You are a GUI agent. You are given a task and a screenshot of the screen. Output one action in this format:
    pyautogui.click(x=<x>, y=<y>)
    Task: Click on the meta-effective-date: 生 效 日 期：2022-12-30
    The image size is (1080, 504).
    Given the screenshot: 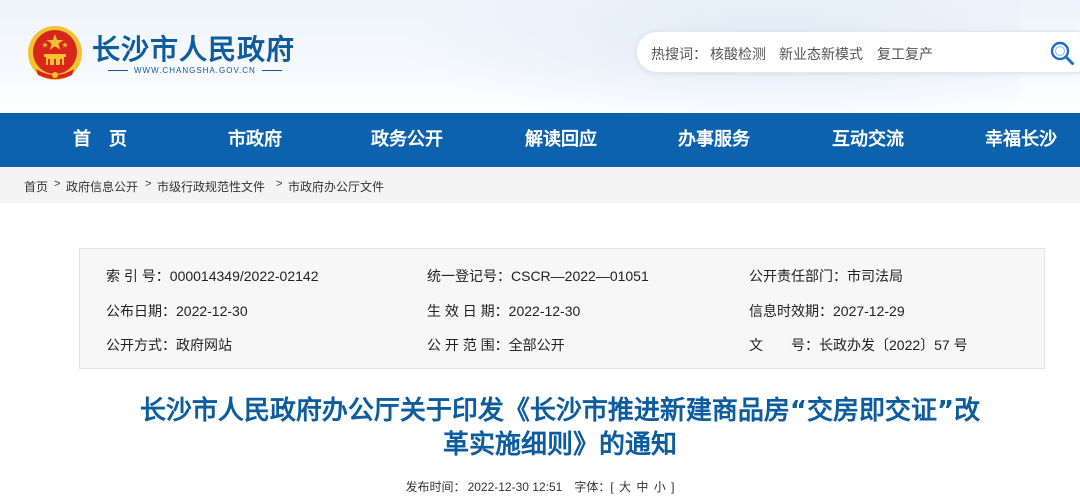 What is the action you would take?
    pyautogui.click(x=504, y=311)
    